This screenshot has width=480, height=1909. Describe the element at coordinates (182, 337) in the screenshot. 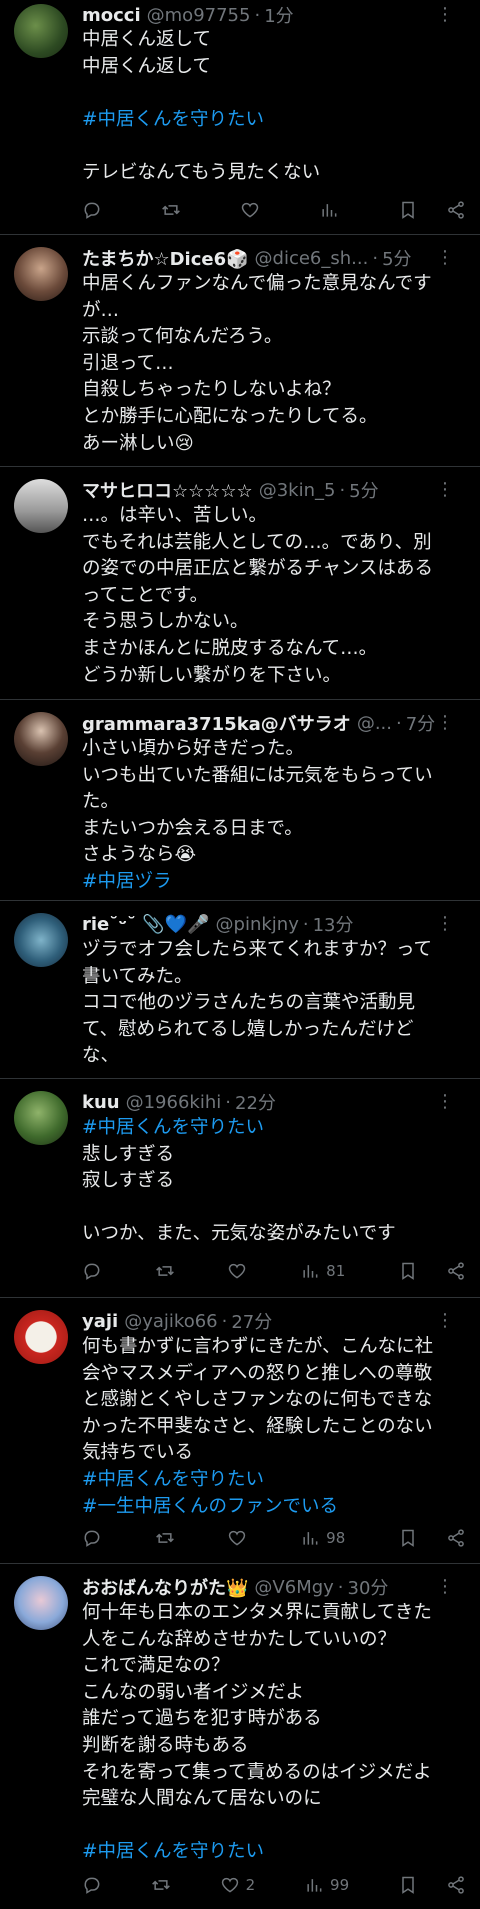

I see `text-line: 示談って何なんだろう。` at that location.